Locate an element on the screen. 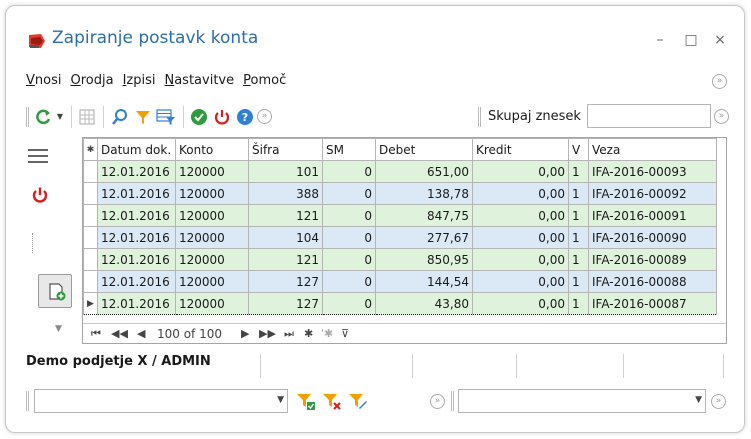  edit-filter-icon is located at coordinates (358, 401).